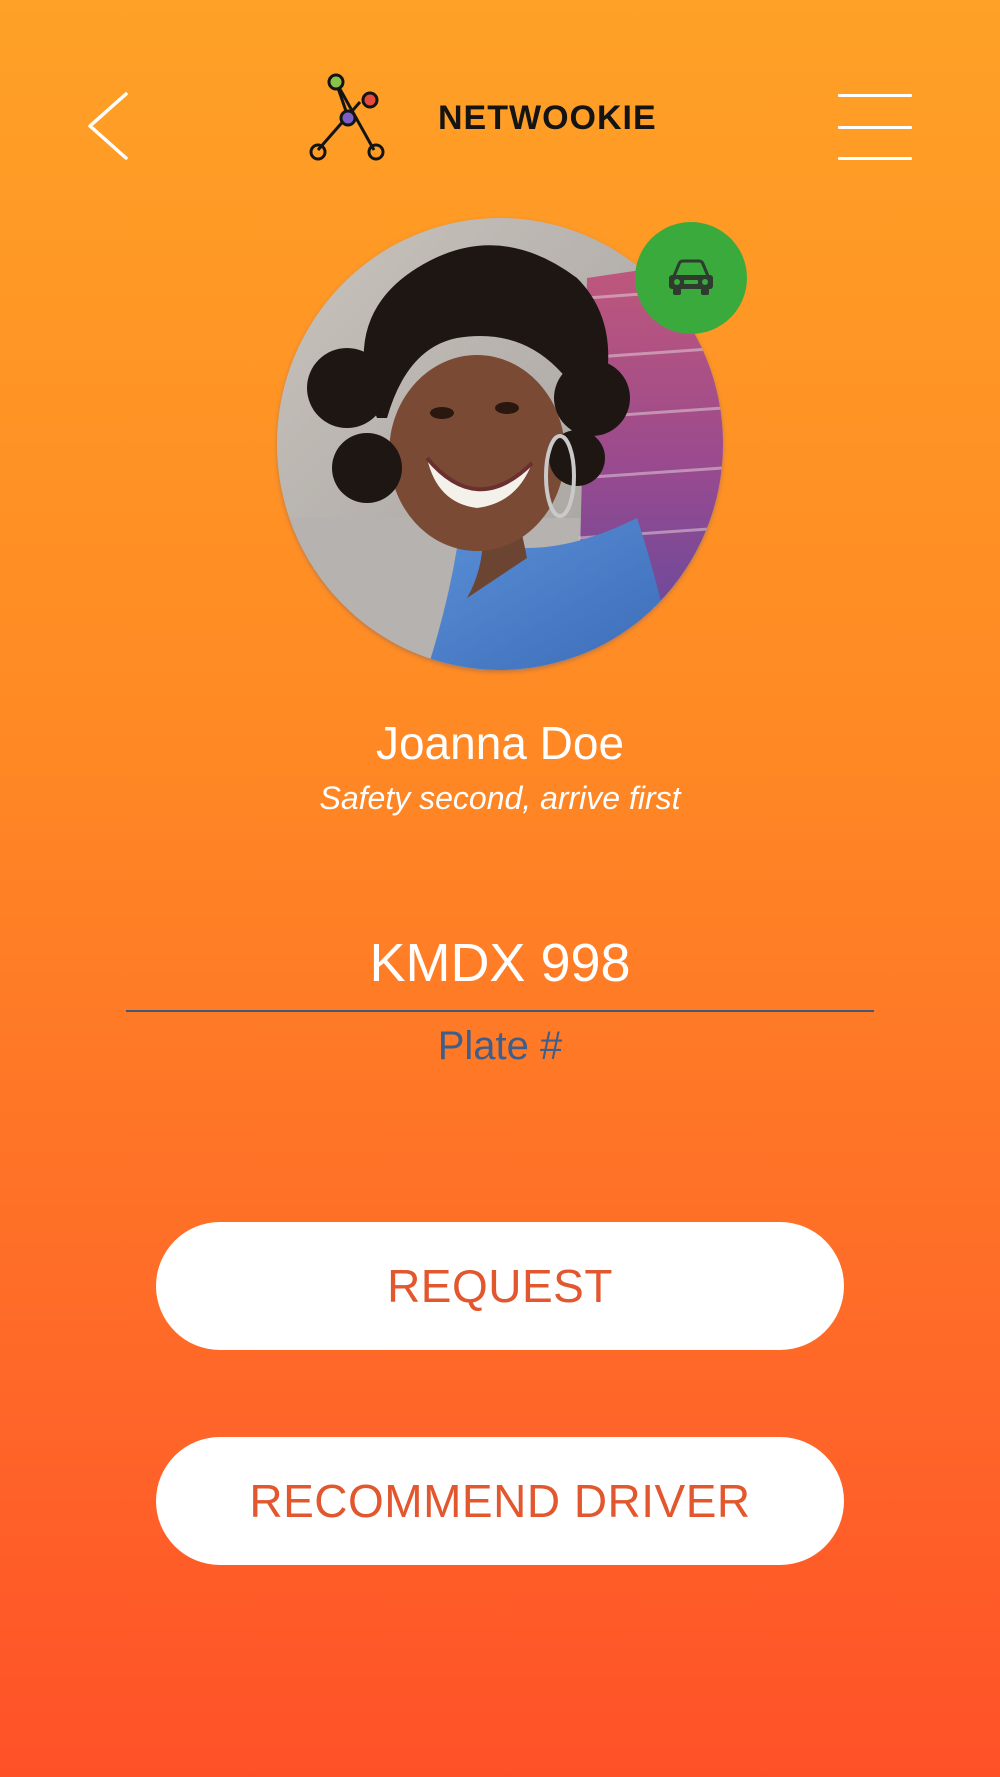  I want to click on brand-logo: NETWOOKIE, so click(481, 118).